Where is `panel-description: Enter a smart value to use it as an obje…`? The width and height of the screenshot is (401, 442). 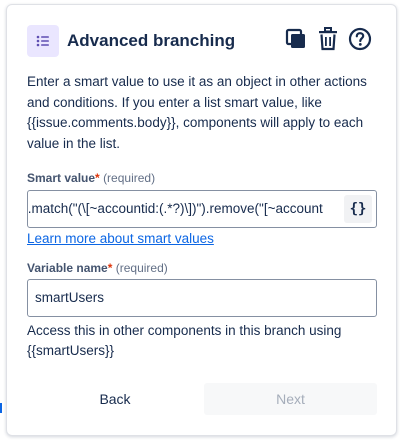
panel-description: Enter a smart value to use it as an obje… is located at coordinates (197, 112).